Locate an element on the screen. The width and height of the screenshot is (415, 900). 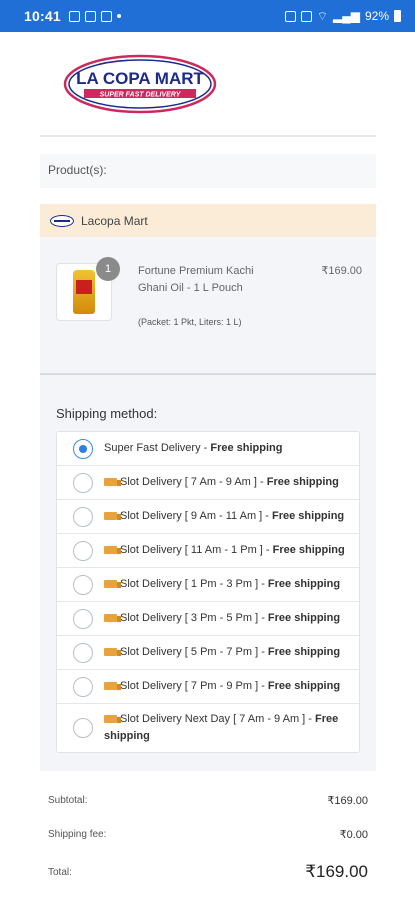
products-section-header: Product(s): is located at coordinates (208, 171).